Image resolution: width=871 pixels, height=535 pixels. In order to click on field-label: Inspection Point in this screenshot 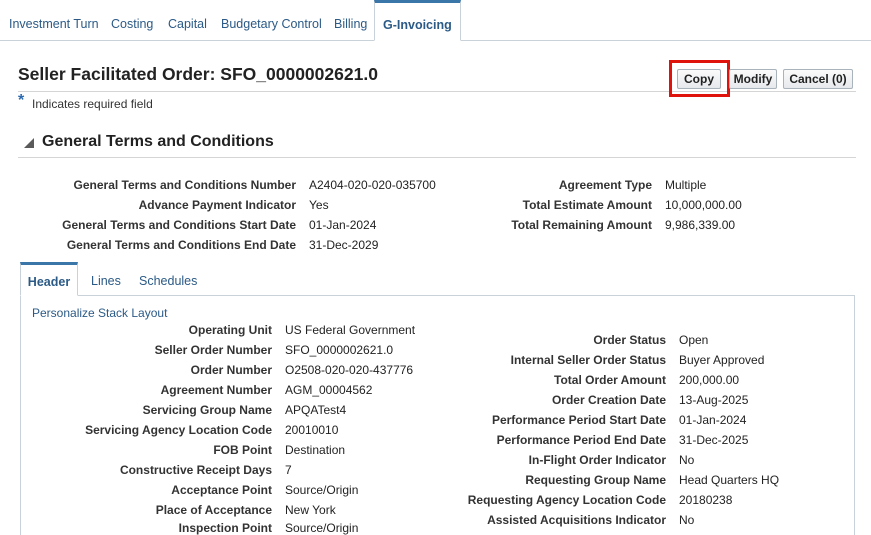, I will do `click(225, 528)`.